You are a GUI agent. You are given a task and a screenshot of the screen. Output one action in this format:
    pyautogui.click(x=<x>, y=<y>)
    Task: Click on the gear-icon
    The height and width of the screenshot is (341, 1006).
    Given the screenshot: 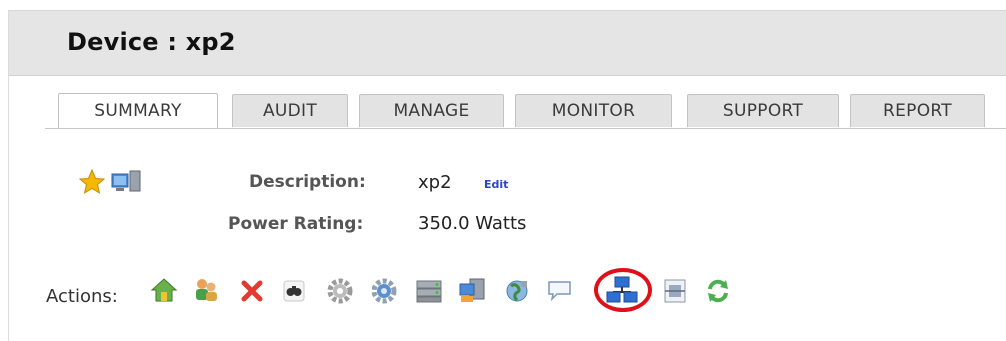 What is the action you would take?
    pyautogui.click(x=340, y=291)
    